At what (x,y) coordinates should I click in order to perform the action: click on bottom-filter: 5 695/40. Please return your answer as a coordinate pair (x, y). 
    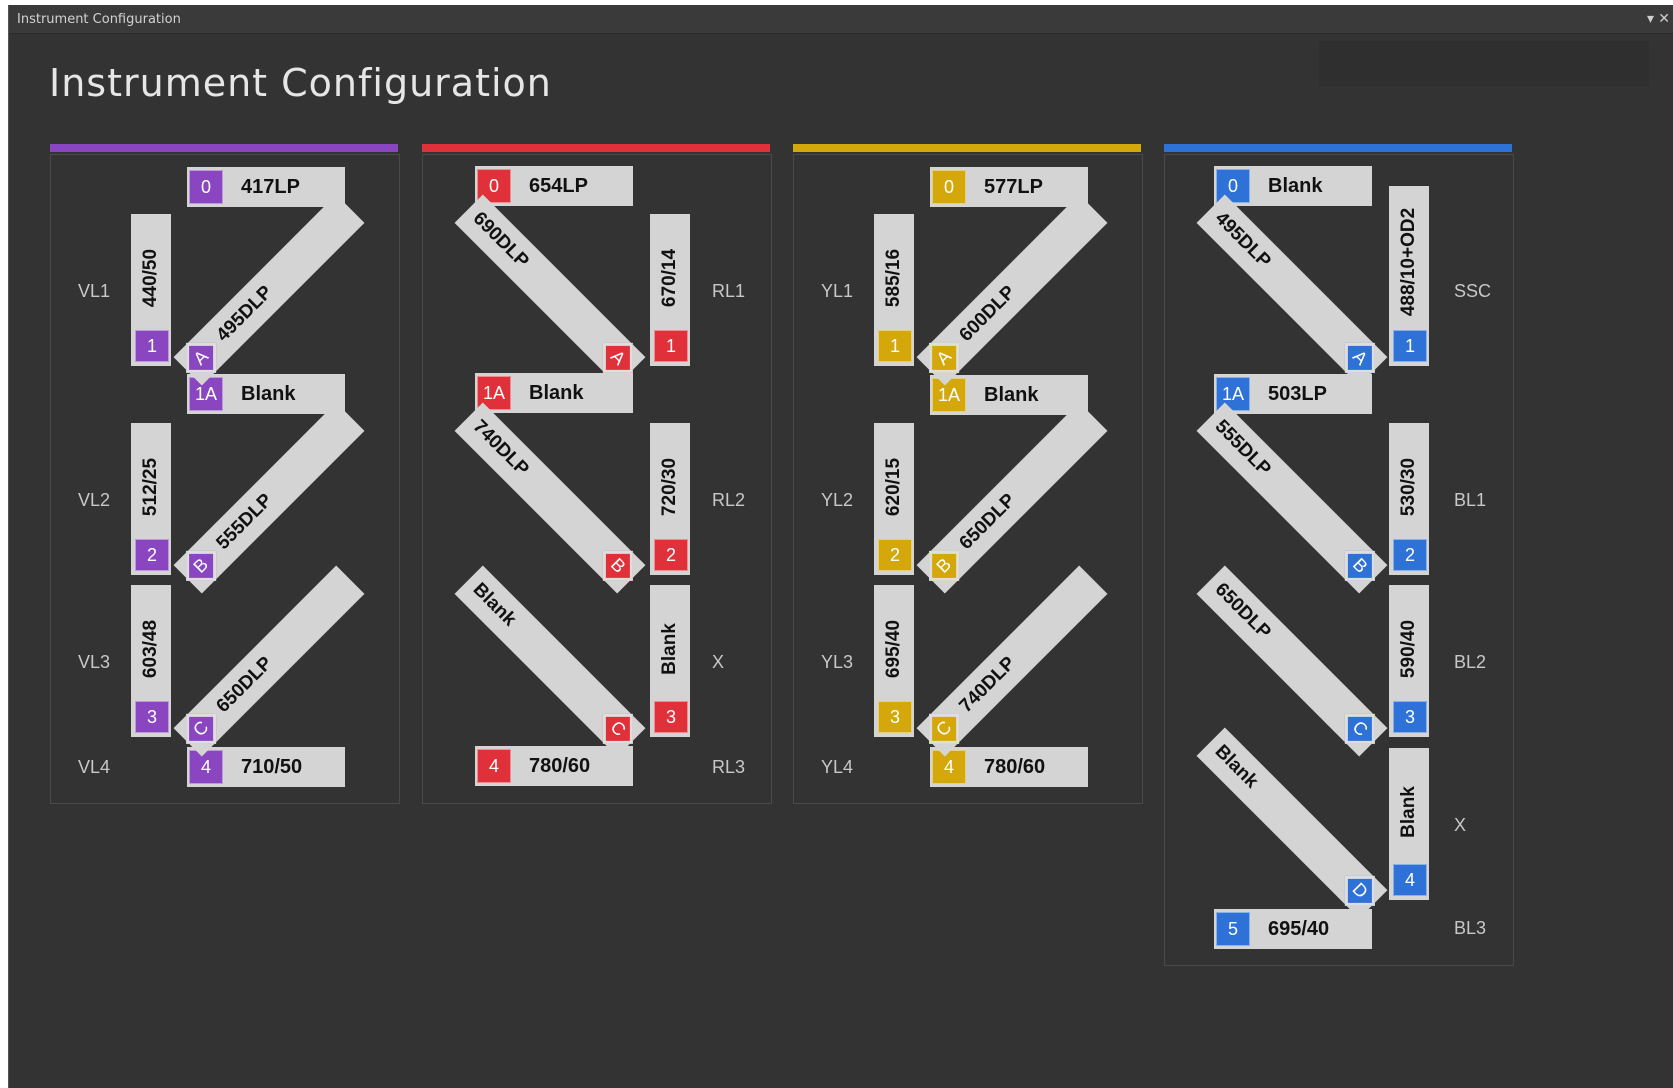
    Looking at the image, I should click on (1293, 929).